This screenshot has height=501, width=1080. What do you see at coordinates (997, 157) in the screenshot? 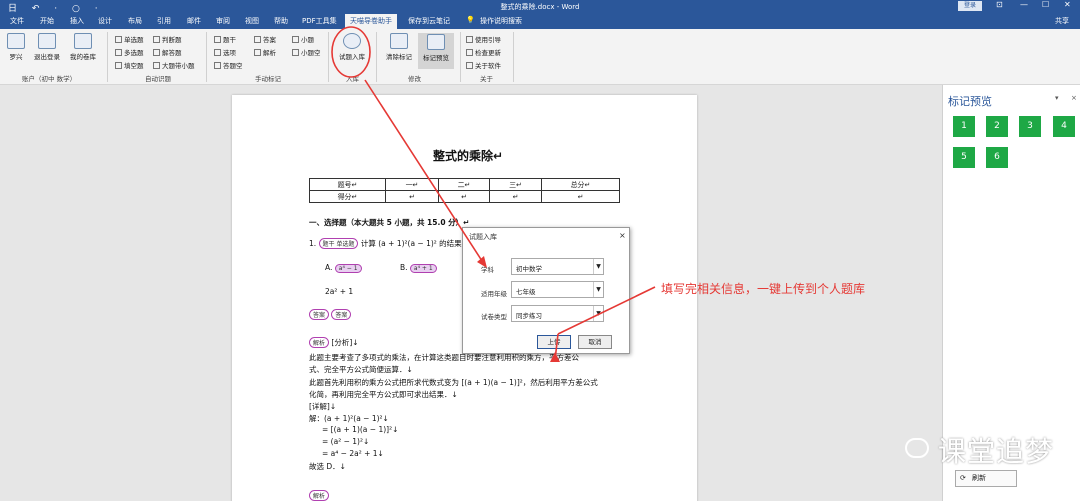
I see `mark-item: 6` at bounding box center [997, 157].